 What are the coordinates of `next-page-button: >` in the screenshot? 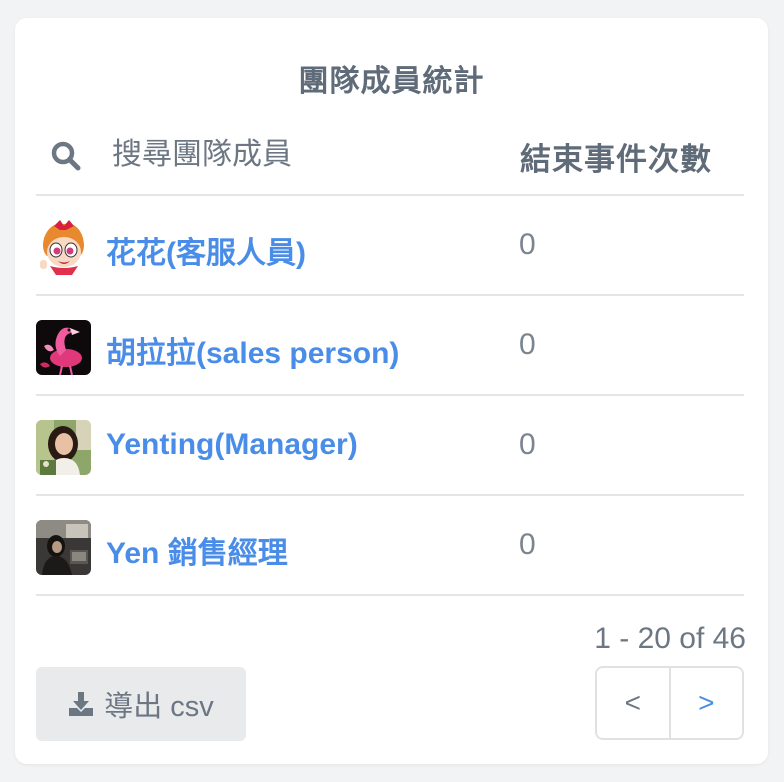 It's located at (706, 703).